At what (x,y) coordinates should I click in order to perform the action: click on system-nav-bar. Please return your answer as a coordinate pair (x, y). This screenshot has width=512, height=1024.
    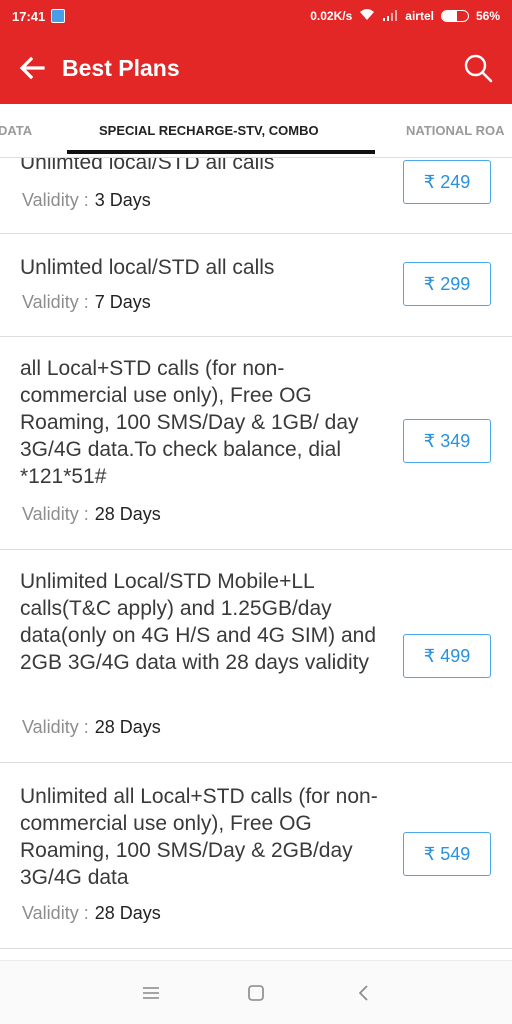
    Looking at the image, I should click on (256, 992).